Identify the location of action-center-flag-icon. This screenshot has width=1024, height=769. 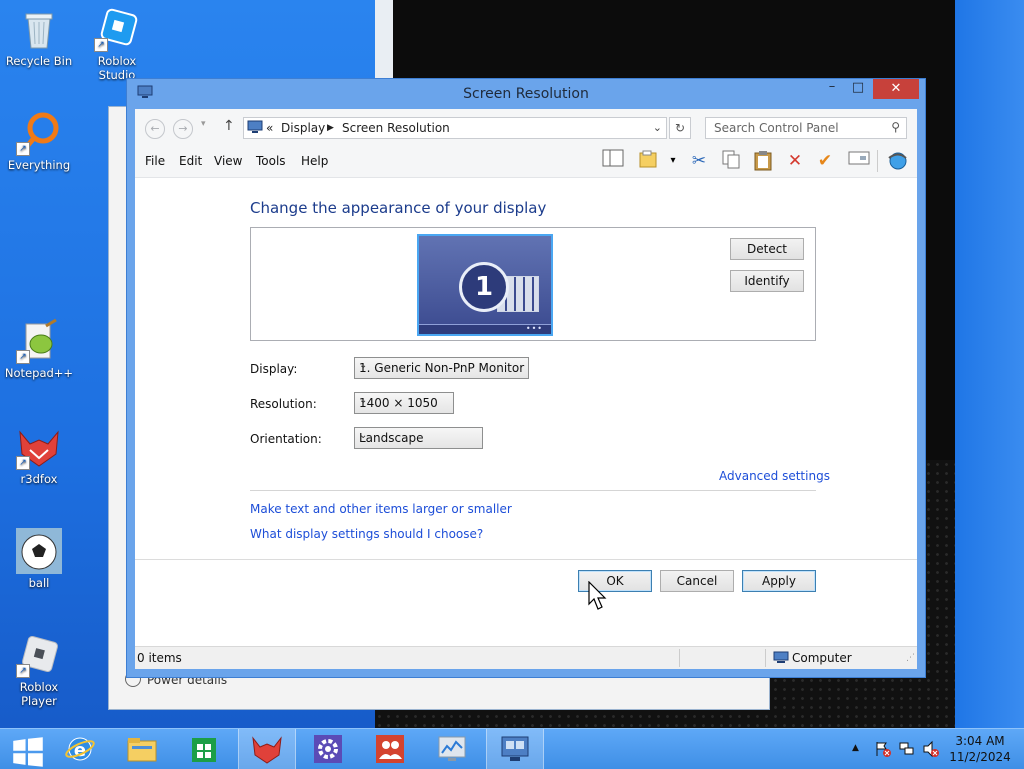
(883, 750).